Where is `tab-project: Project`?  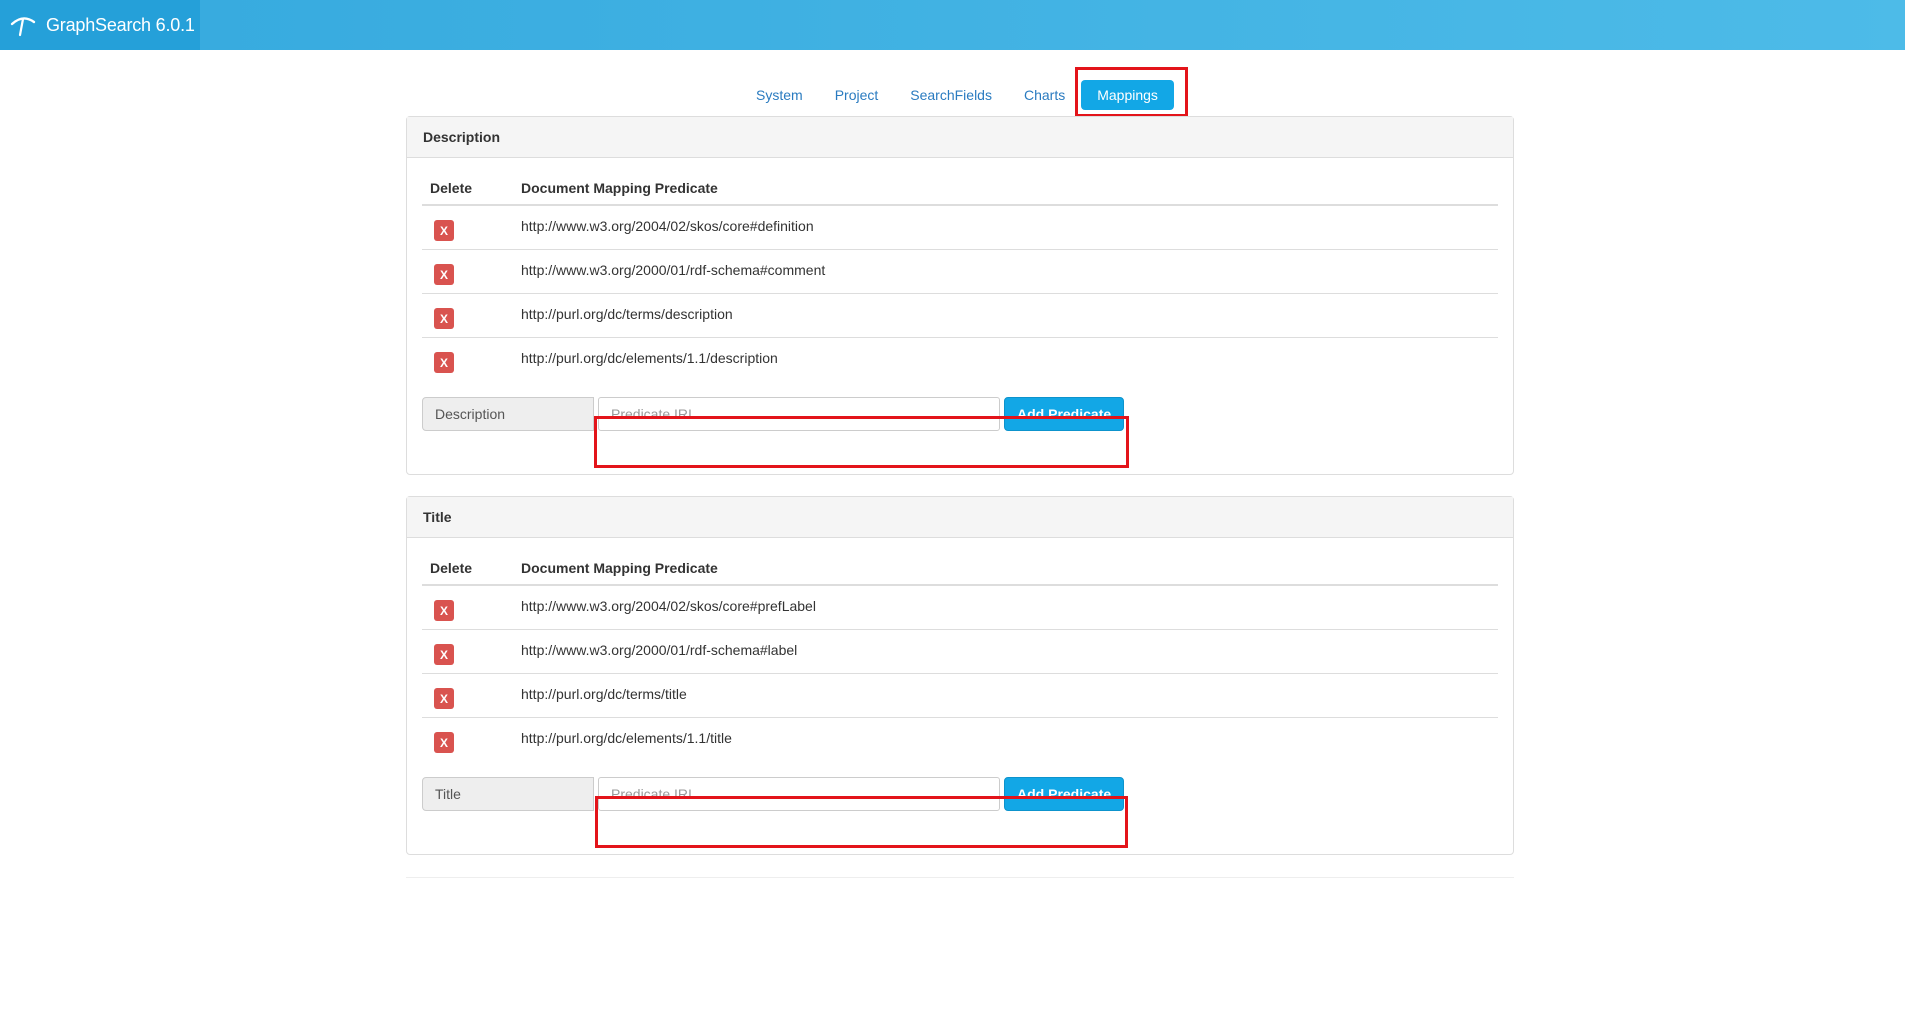 tab-project: Project is located at coordinates (857, 95).